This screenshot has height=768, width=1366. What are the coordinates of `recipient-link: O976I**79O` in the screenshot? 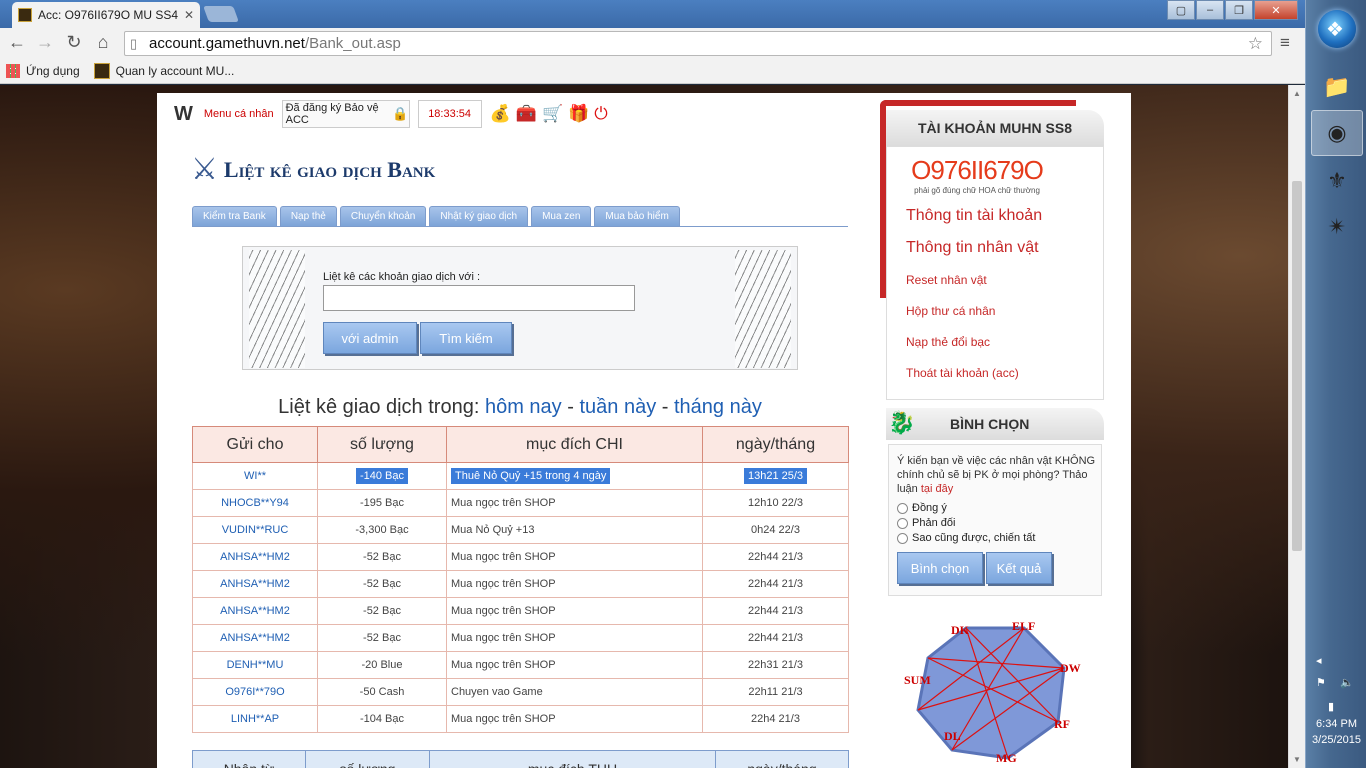 It's located at (255, 692).